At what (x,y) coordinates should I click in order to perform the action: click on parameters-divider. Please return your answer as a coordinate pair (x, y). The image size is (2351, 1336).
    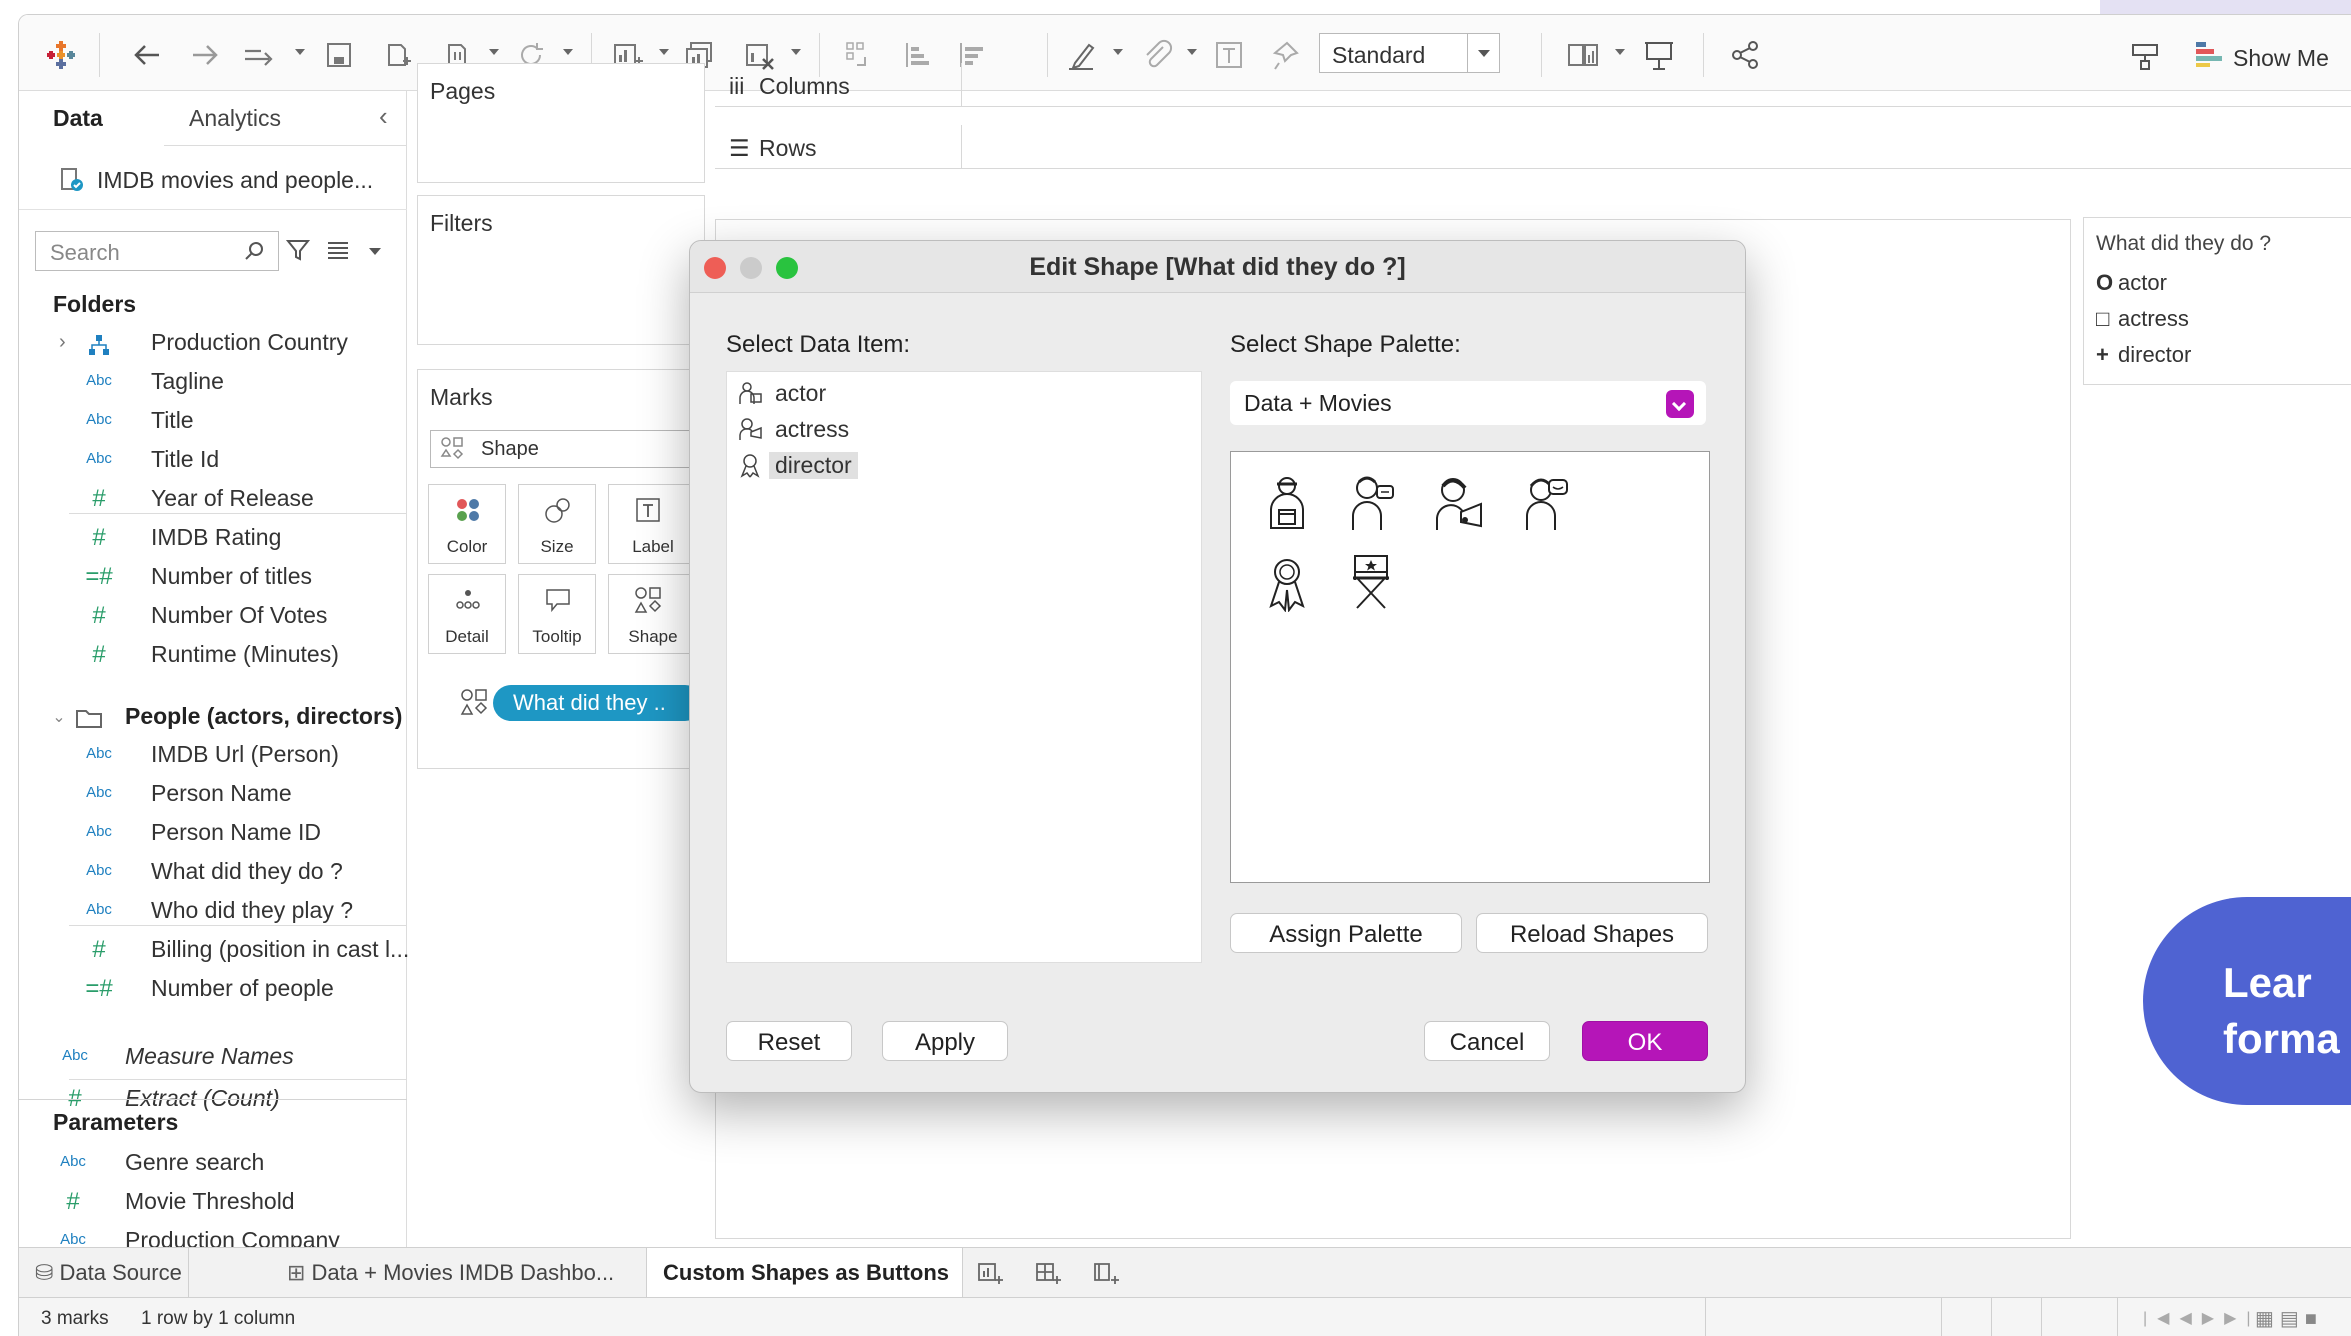
    Looking at the image, I should click on (213, 1099).